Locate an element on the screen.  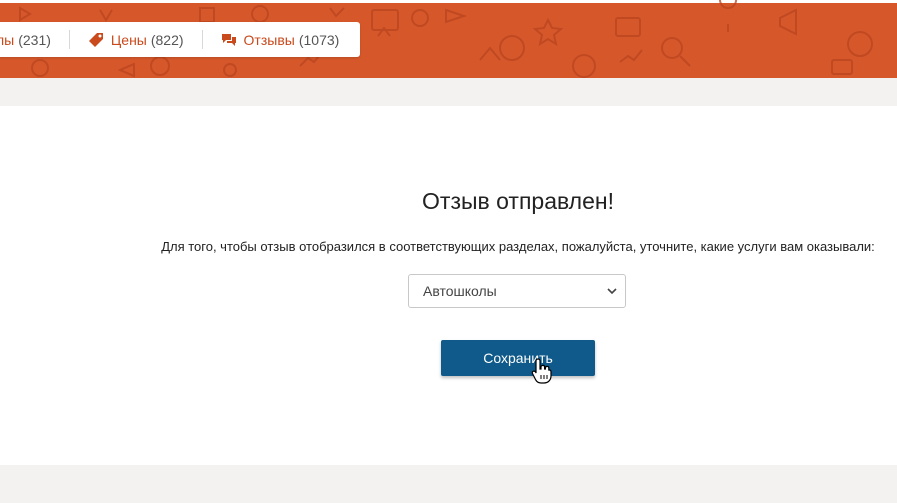
category-tabs: лы (231) Цены (822) Отзывы (1073) is located at coordinates (180, 39).